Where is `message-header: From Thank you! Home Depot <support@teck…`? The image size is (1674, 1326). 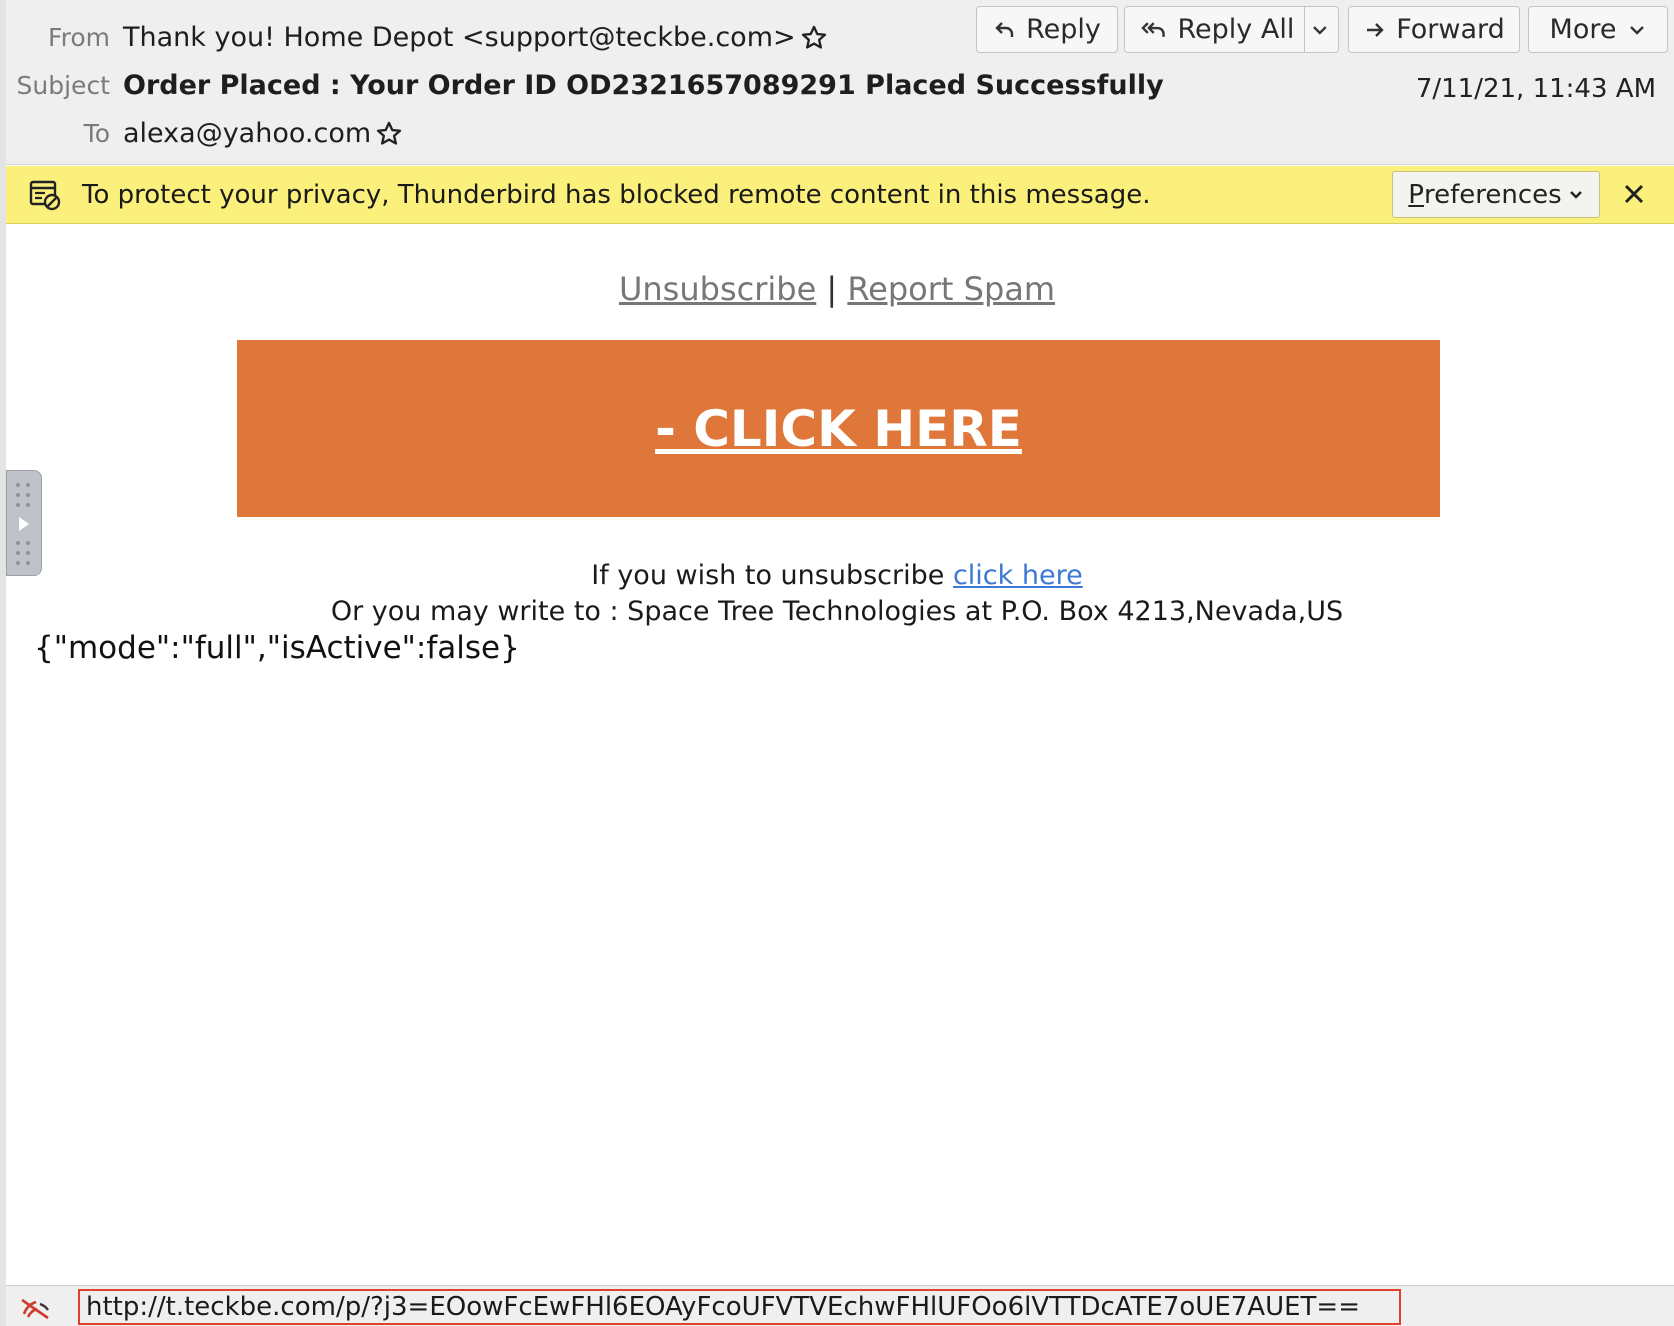
message-header: From Thank you! Home Depot <support@teck… is located at coordinates (840, 82).